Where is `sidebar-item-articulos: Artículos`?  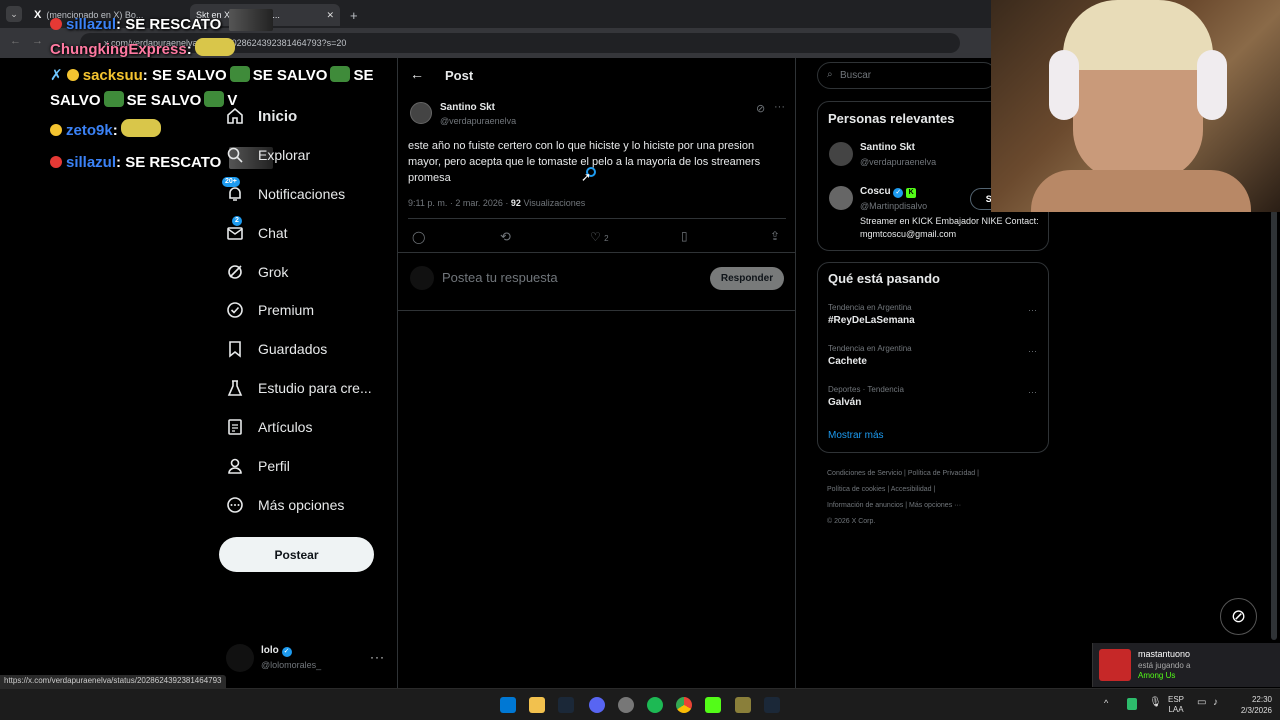
sidebar-item-articulos: Artículos is located at coordinates (269, 427).